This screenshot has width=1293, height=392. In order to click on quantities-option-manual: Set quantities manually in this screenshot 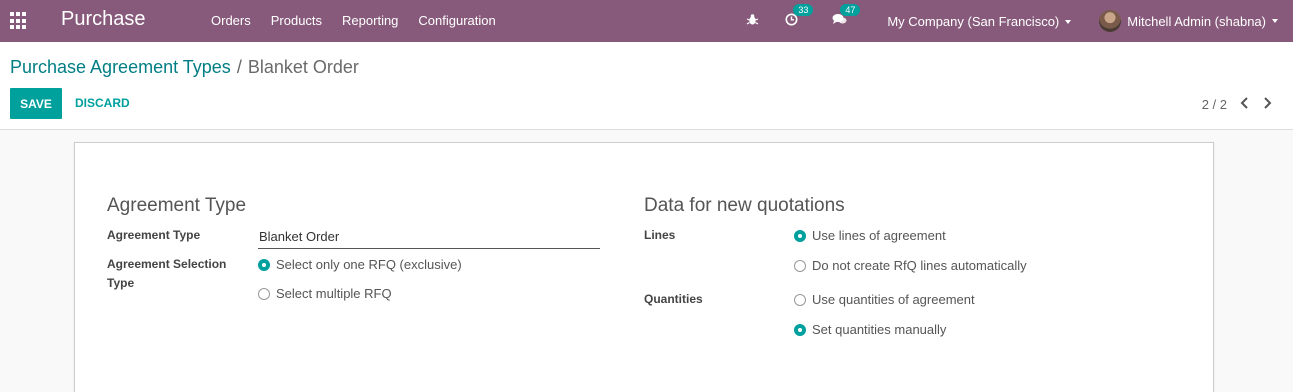, I will do `click(870, 329)`.